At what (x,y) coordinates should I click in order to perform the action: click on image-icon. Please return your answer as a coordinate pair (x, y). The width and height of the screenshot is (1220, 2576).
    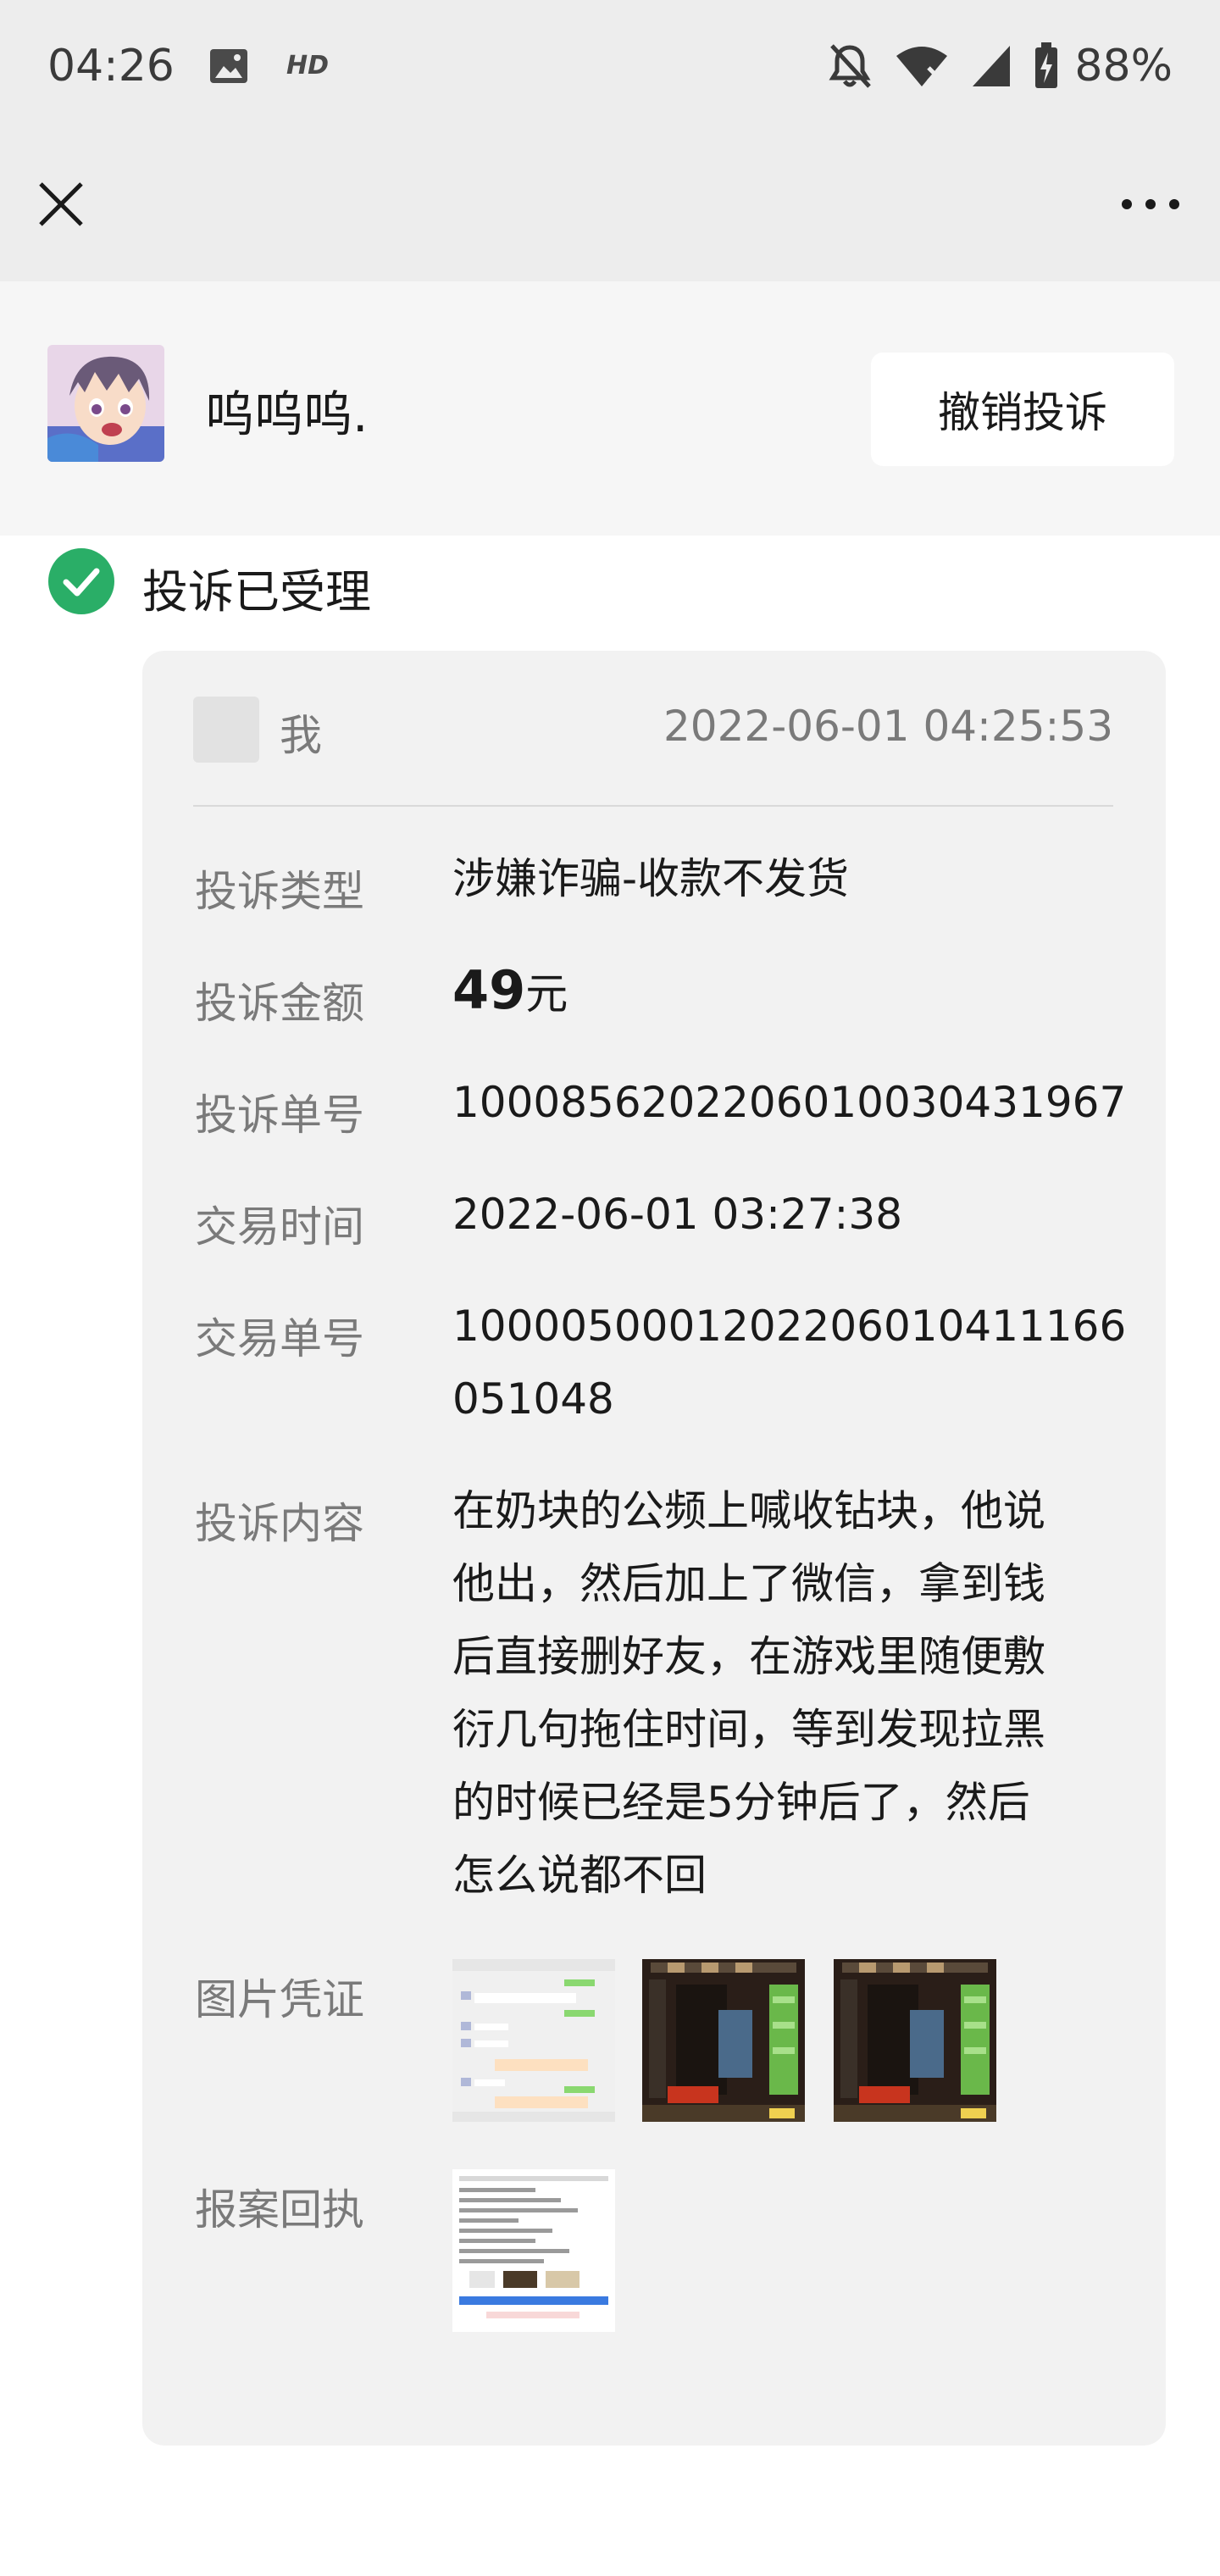
    Looking at the image, I should click on (229, 66).